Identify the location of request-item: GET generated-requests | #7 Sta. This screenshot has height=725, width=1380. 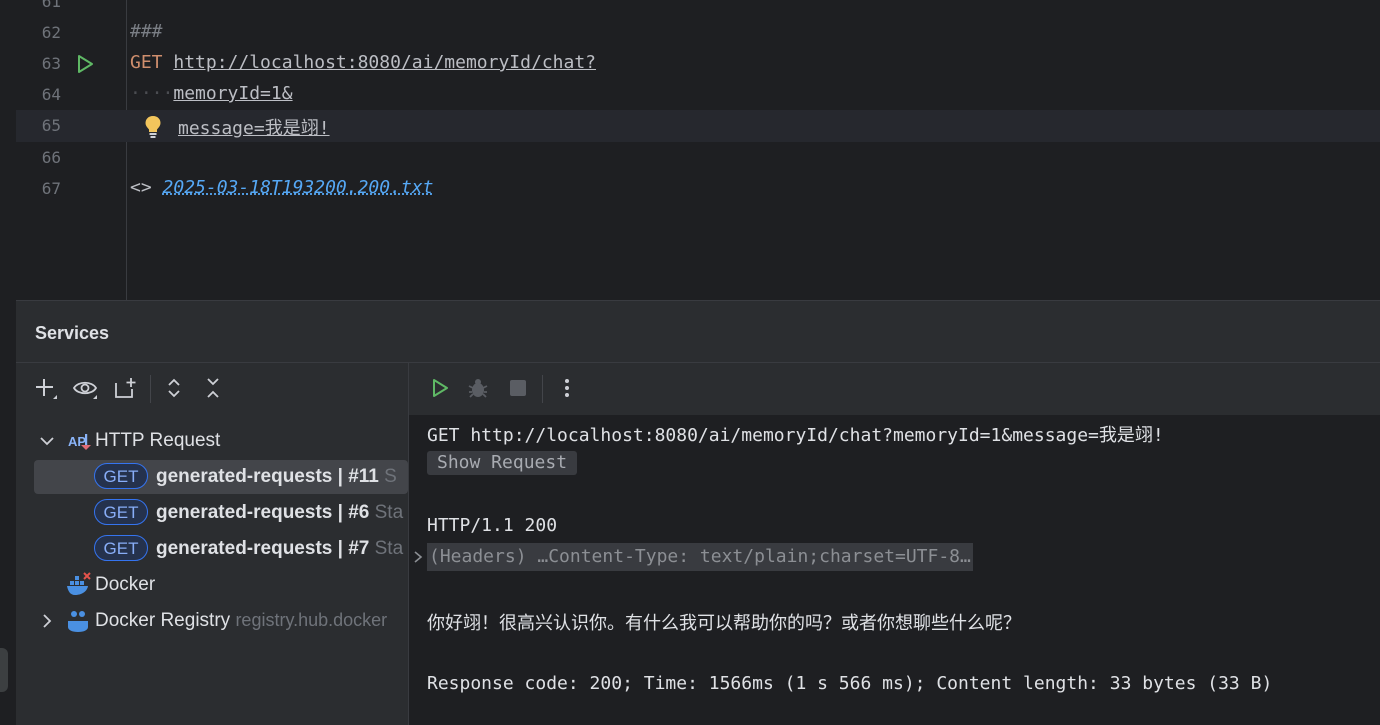
(212, 549).